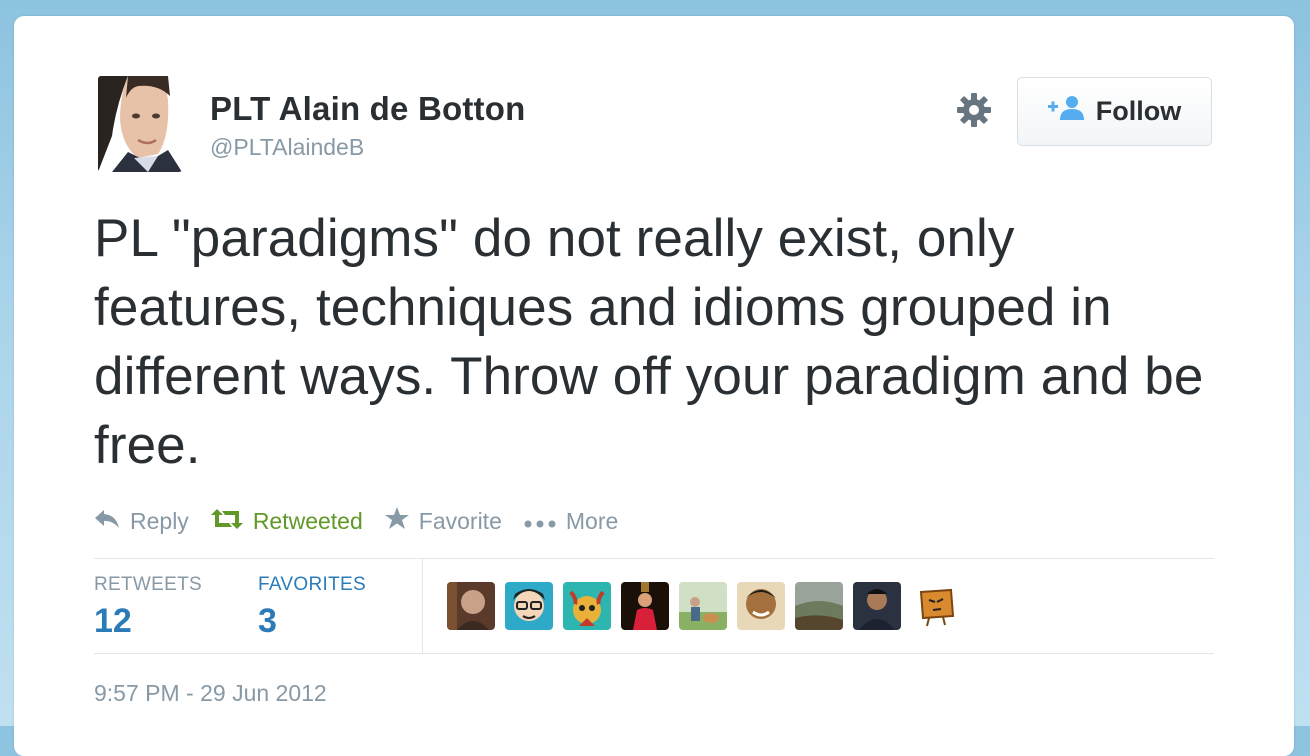 The height and width of the screenshot is (756, 1310). I want to click on avatar, so click(140, 124).